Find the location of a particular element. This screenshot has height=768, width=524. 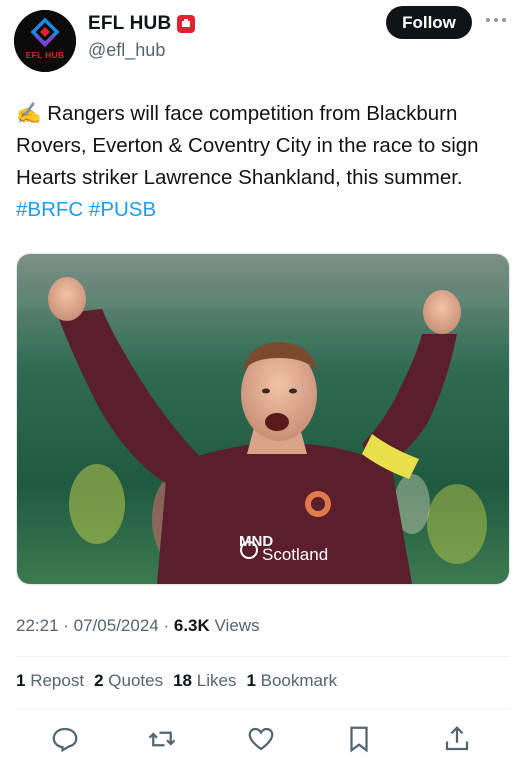

author-name-row: EFL HUB is located at coordinates (142, 24).